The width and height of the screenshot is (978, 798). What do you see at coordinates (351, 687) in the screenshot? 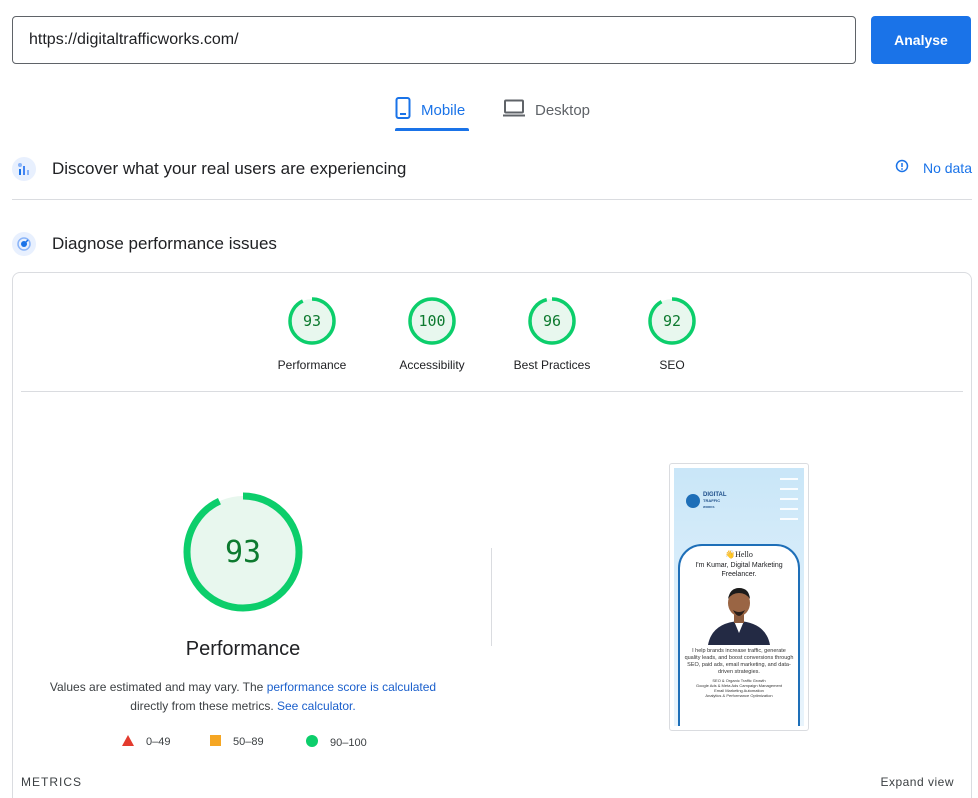
I see `score-calculated-link: performance score is calculated` at bounding box center [351, 687].